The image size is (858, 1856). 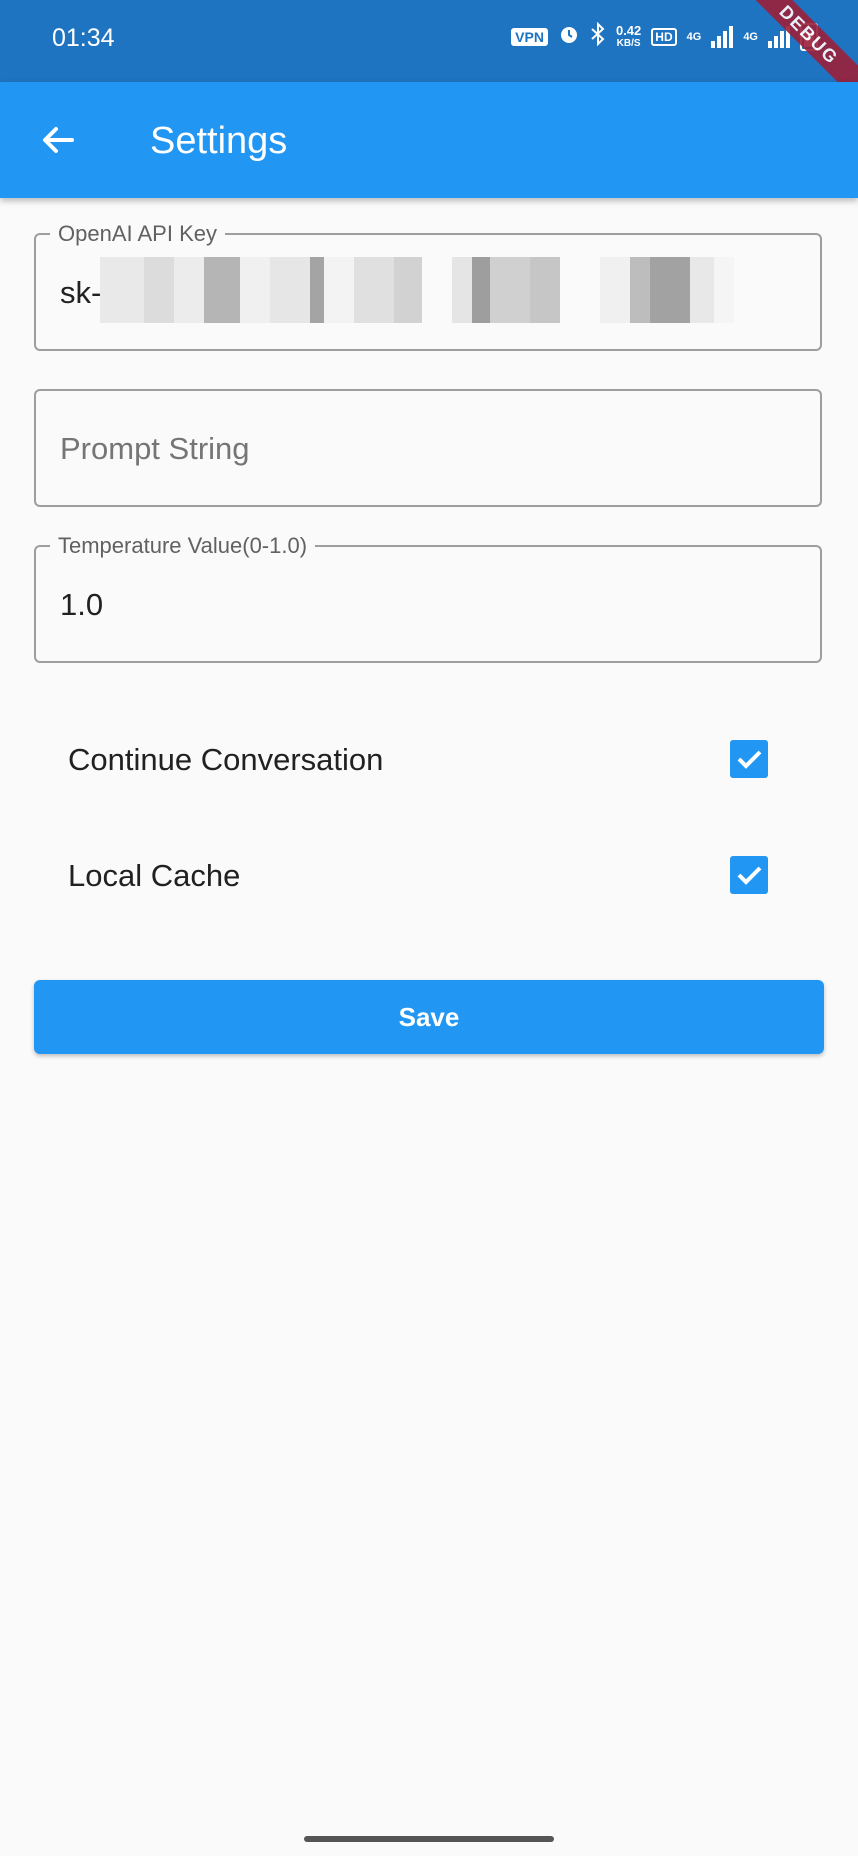 I want to click on network-speed: 0.42 KB/S, so click(x=628, y=35).